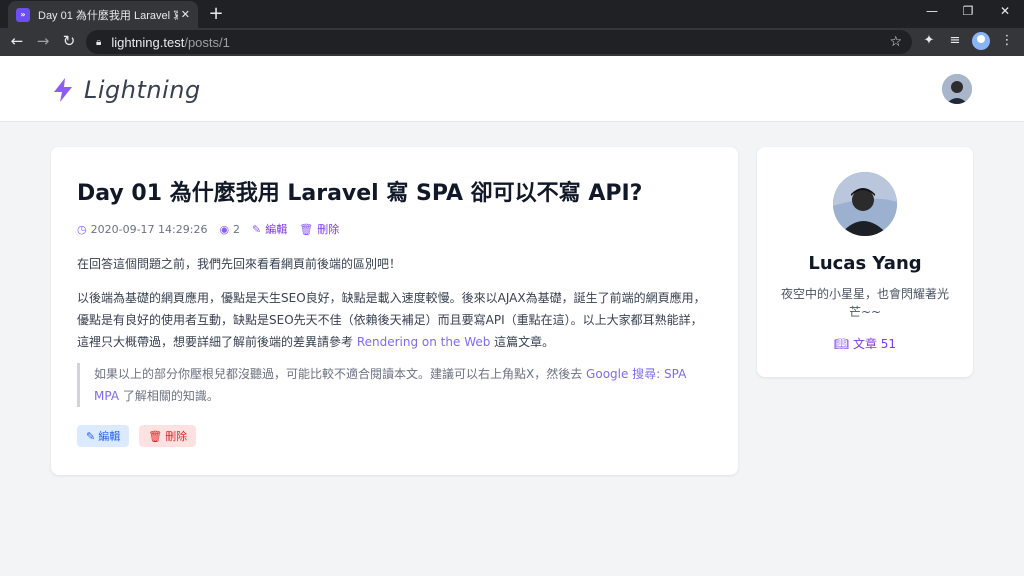 The image size is (1024, 576). Describe the element at coordinates (82, 229) in the screenshot. I see `clock-icon: ◷` at that location.